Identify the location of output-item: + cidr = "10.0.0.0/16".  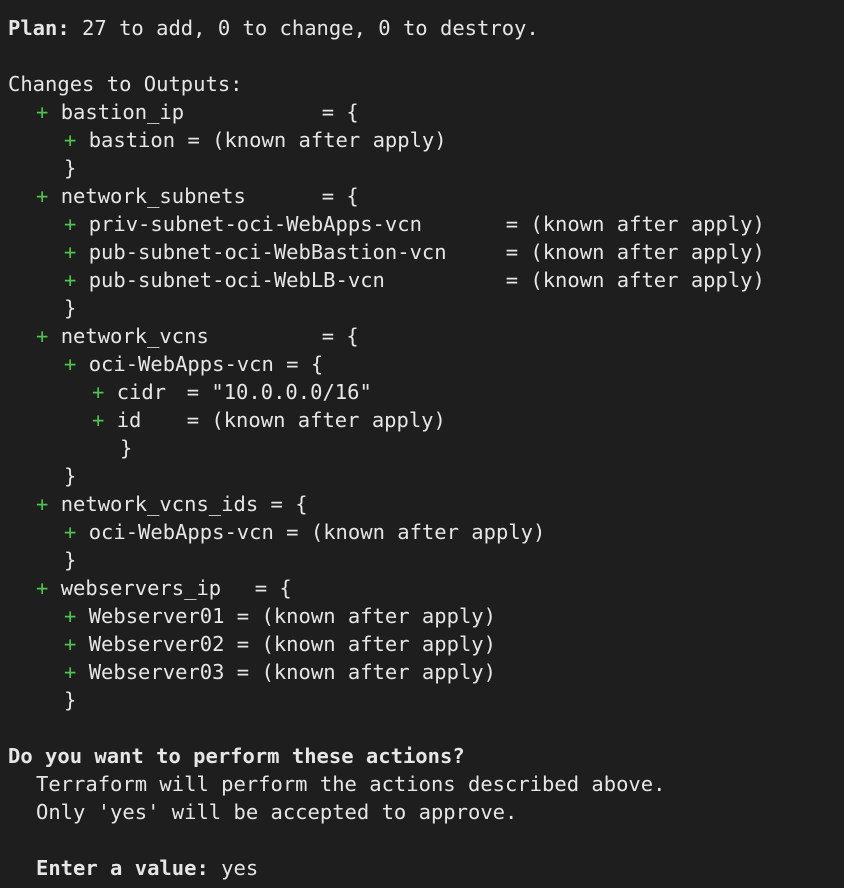
(422, 392).